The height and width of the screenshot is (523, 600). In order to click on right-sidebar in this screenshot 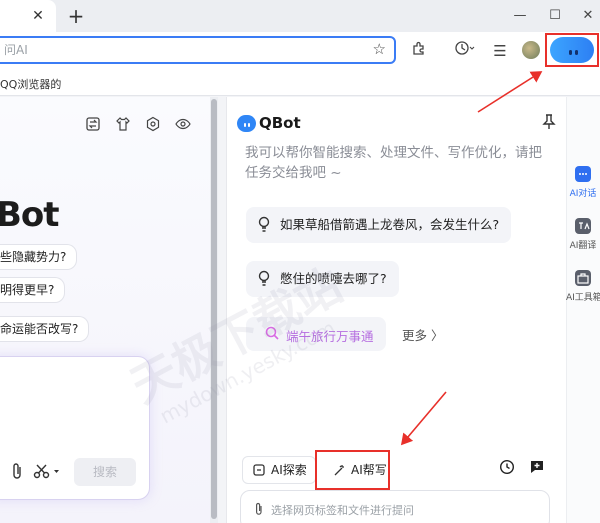, I will do `click(583, 310)`.